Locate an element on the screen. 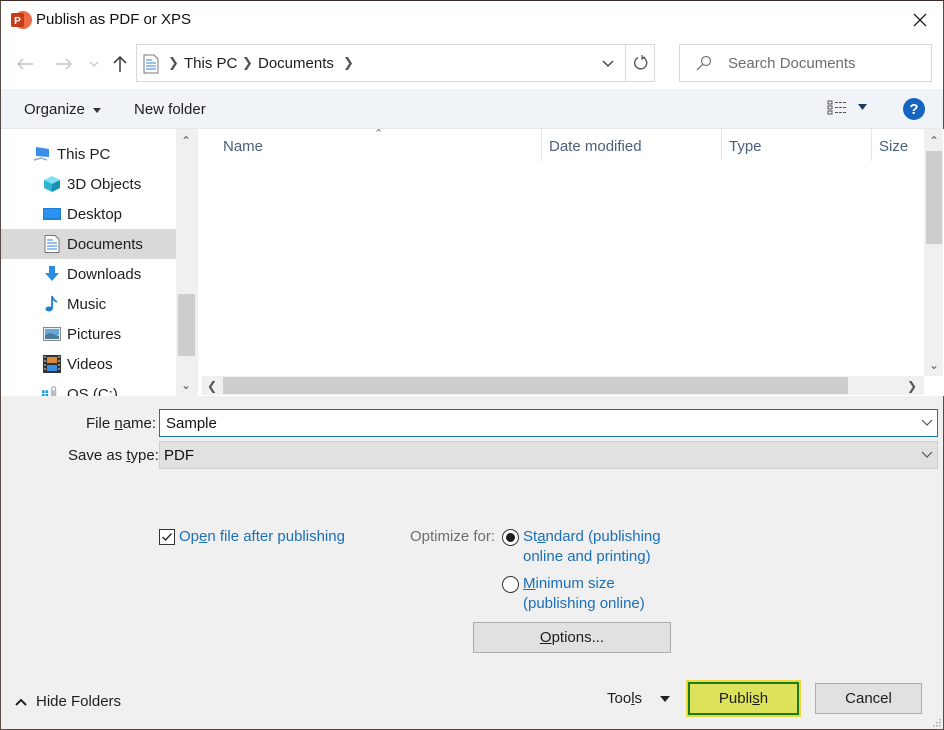  pictures-icon is located at coordinates (52, 334).